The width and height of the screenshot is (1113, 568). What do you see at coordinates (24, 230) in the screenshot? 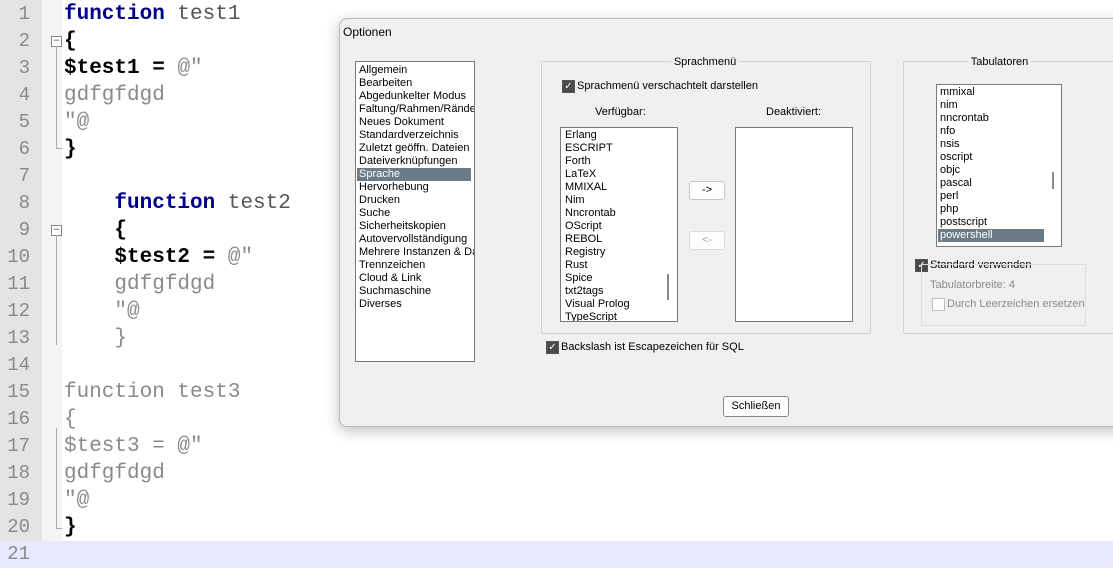
I see `line-number: 9` at bounding box center [24, 230].